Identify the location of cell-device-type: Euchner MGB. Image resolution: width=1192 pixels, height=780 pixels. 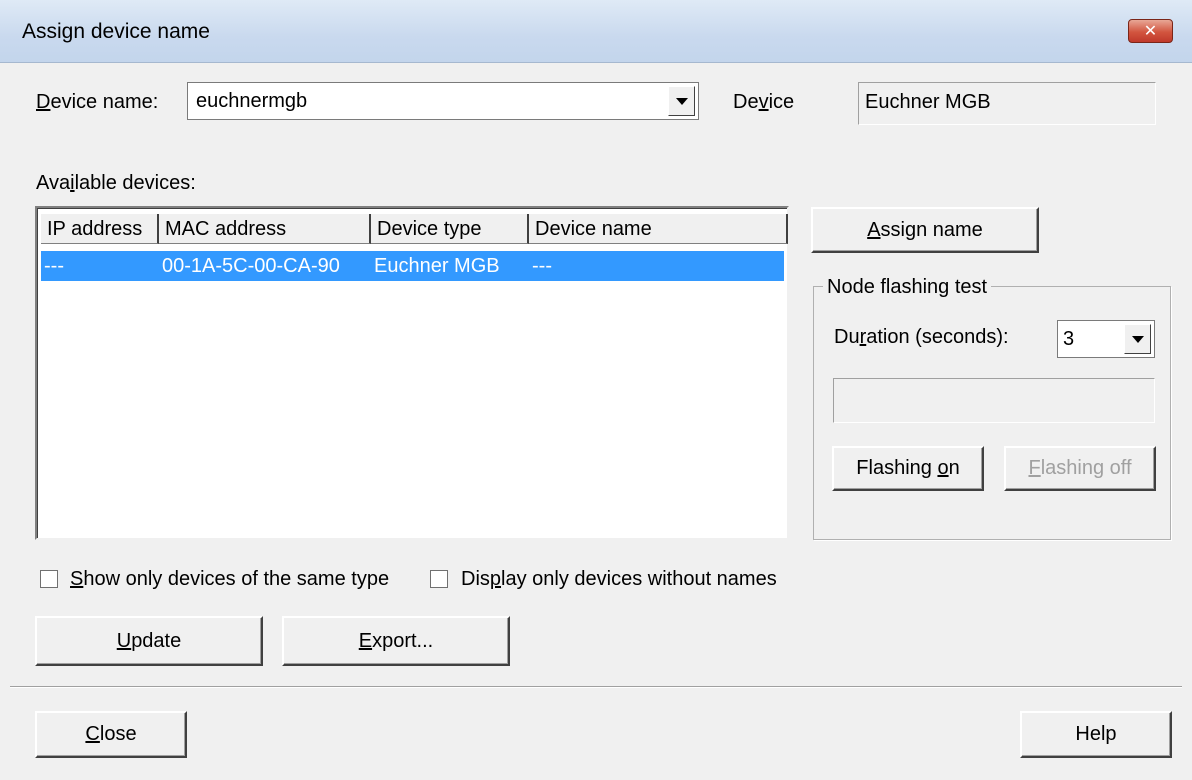
(437, 266).